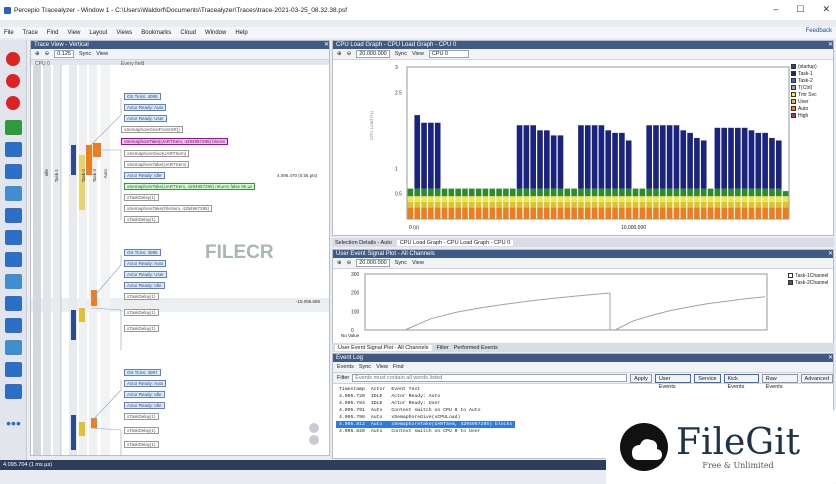  Describe the element at coordinates (448, 54) in the screenshot. I see `cpu-select: CPU 0` at that location.